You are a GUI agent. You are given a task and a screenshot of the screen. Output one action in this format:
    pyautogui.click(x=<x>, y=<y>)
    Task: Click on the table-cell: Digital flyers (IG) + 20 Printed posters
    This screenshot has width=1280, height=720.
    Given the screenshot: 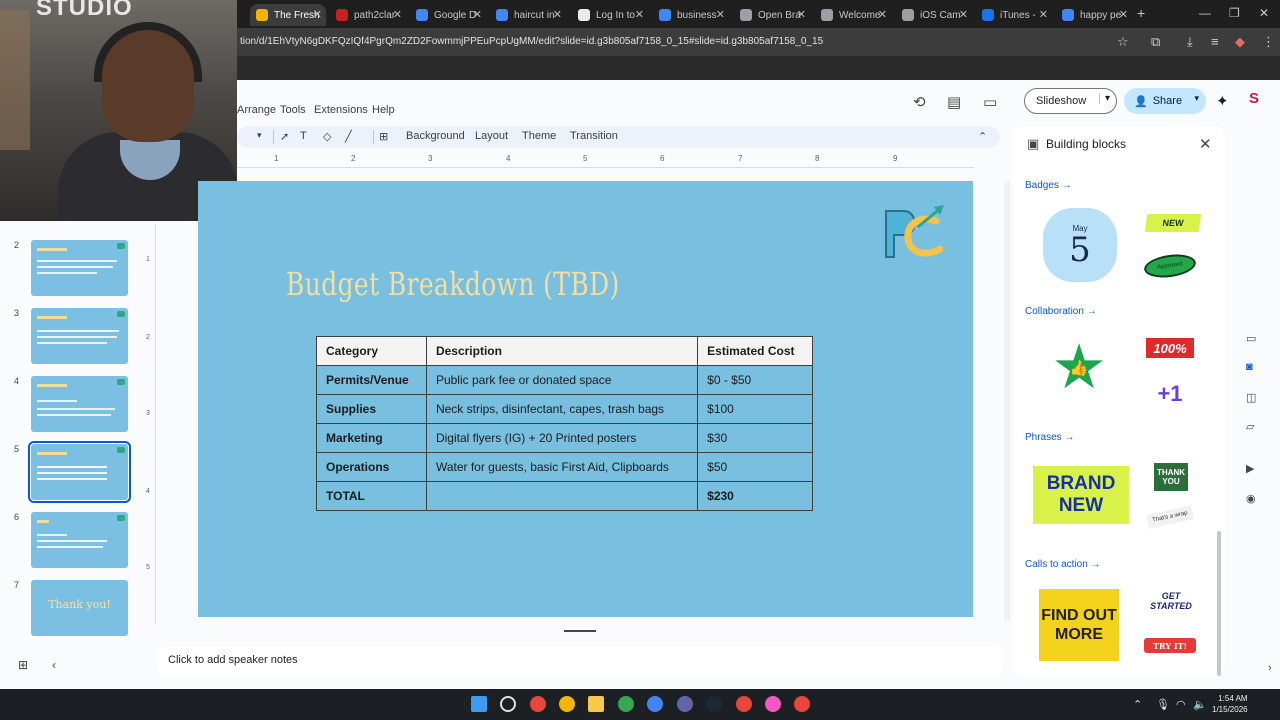 What is the action you would take?
    pyautogui.click(x=562, y=438)
    